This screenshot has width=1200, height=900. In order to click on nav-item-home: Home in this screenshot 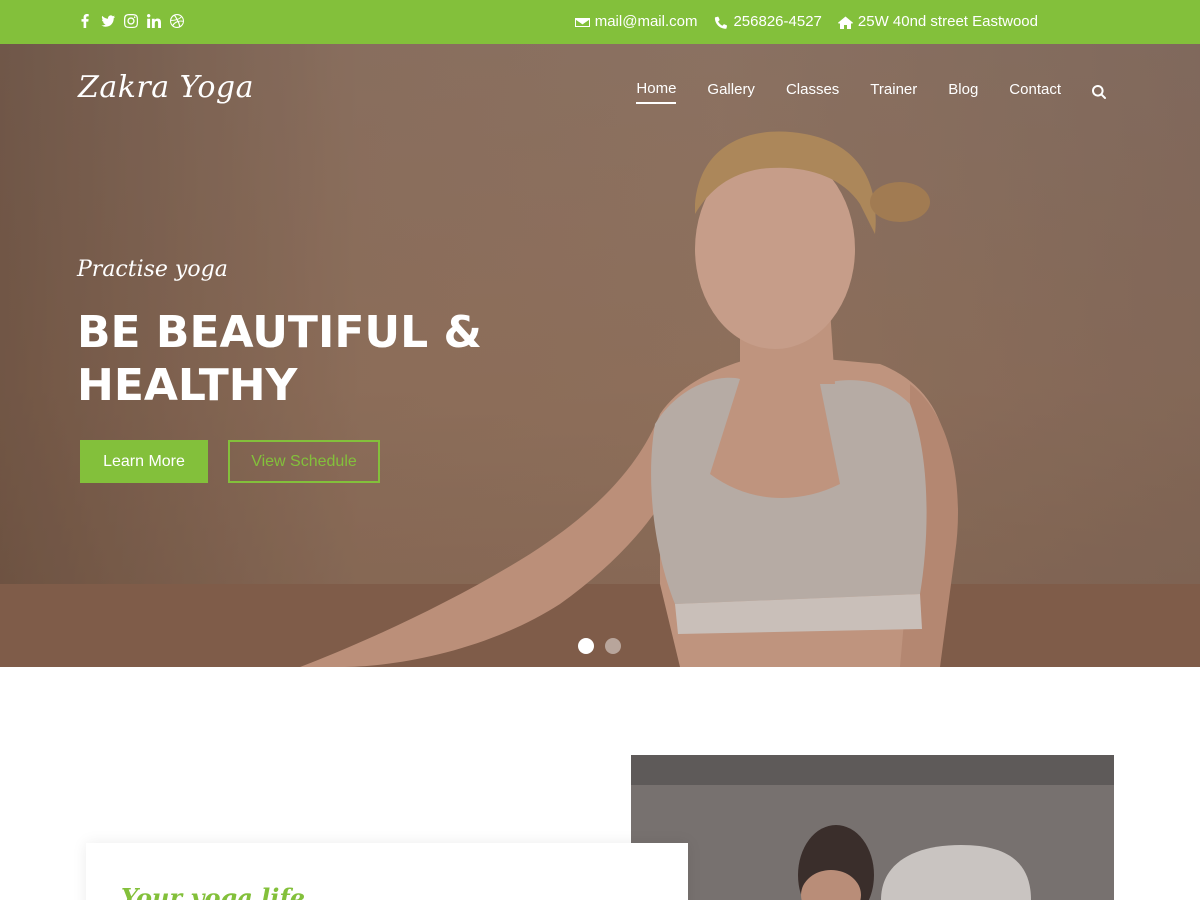, I will do `click(656, 92)`.